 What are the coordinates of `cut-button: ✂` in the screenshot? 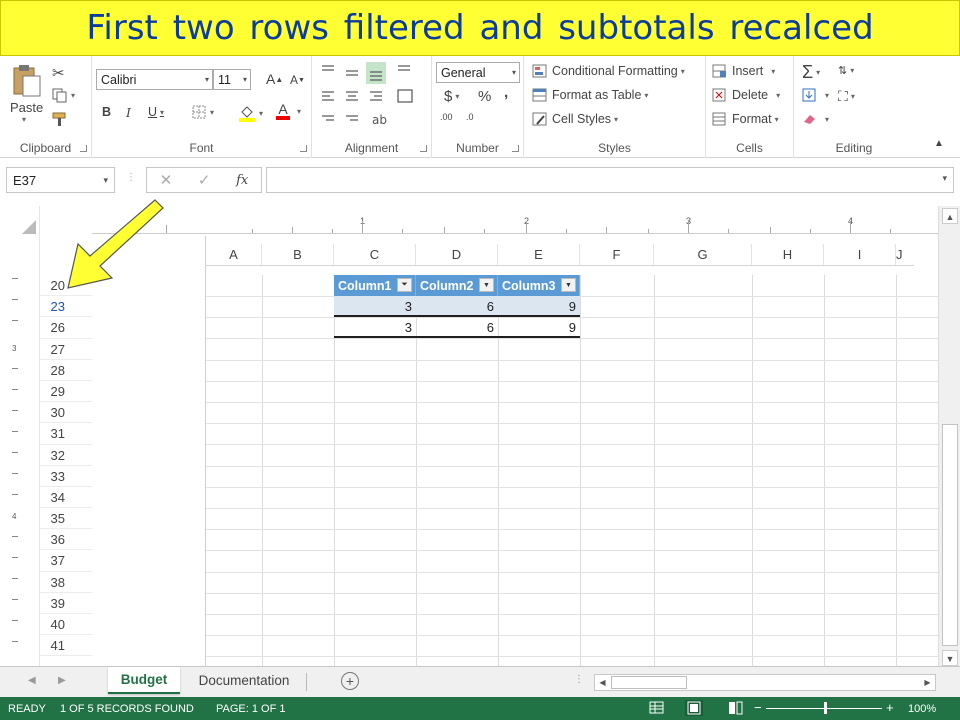 It's located at (58, 73).